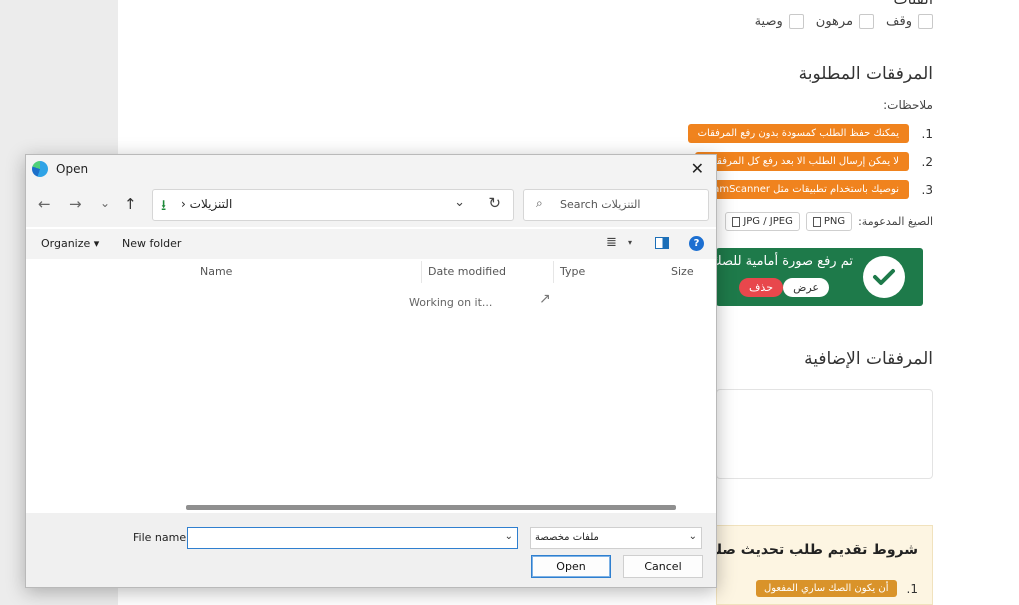  What do you see at coordinates (509, 536) in the screenshot?
I see `file-name-dropdown-icon: ⌄` at bounding box center [509, 536].